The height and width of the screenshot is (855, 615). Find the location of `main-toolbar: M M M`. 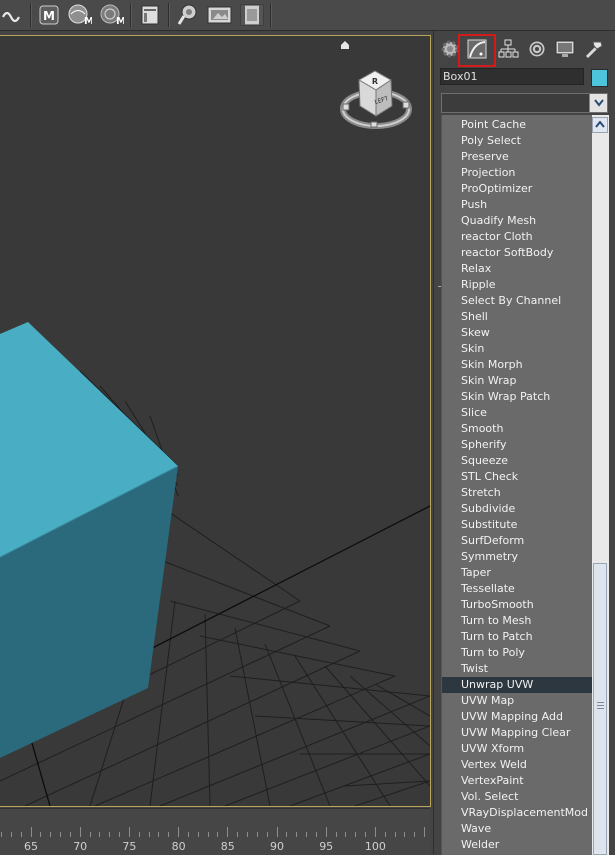

main-toolbar: M M M is located at coordinates (307, 15).